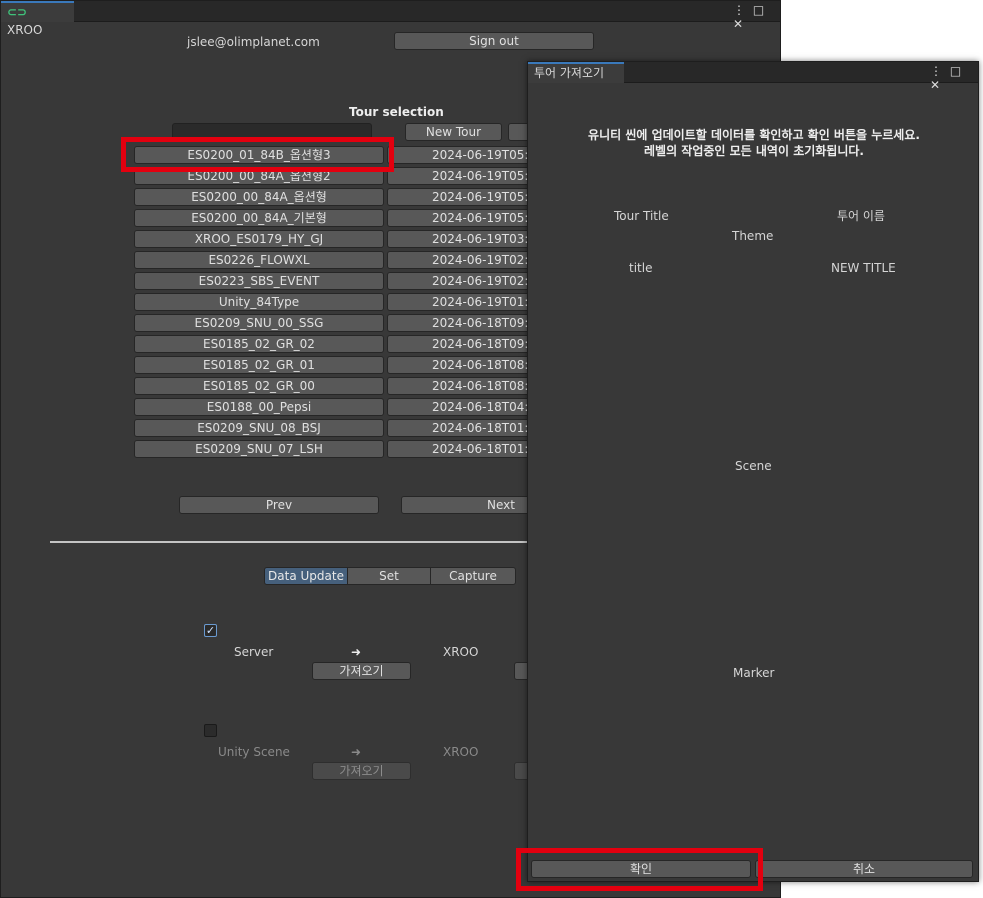 The image size is (983, 898). What do you see at coordinates (306, 576) in the screenshot?
I see `tab-data-update: Data Update` at bounding box center [306, 576].